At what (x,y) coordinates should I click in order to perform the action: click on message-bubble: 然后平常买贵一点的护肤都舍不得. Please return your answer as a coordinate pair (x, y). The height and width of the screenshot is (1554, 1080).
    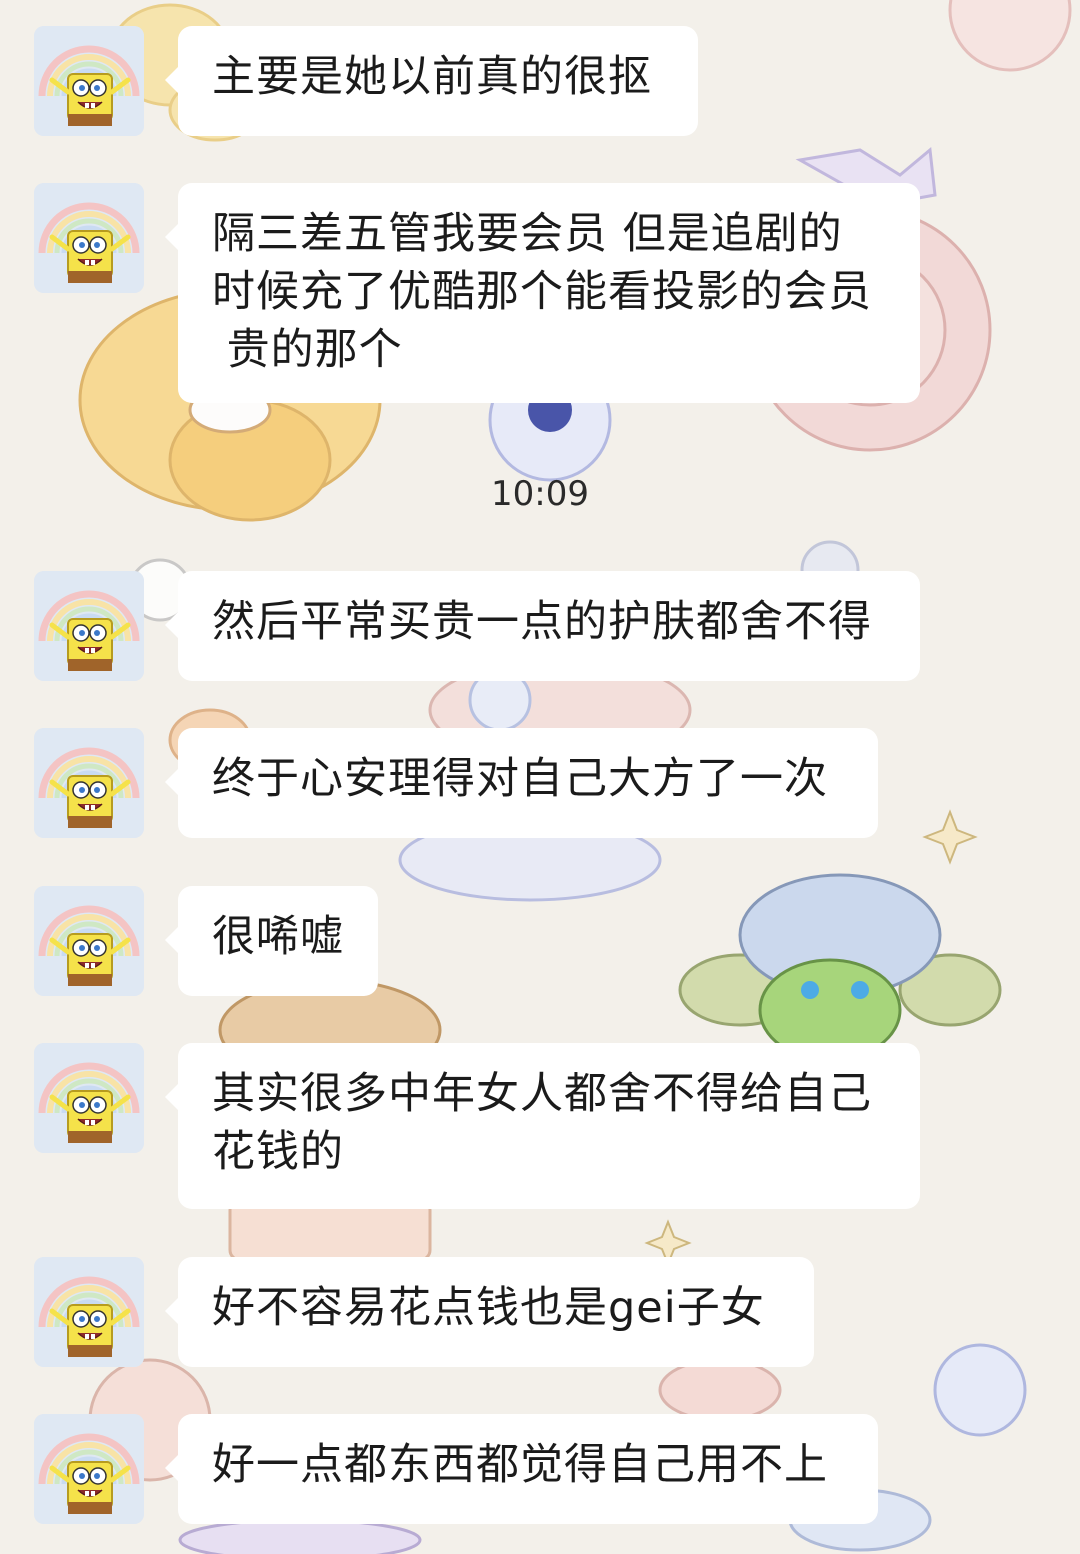
    Looking at the image, I should click on (542, 626).